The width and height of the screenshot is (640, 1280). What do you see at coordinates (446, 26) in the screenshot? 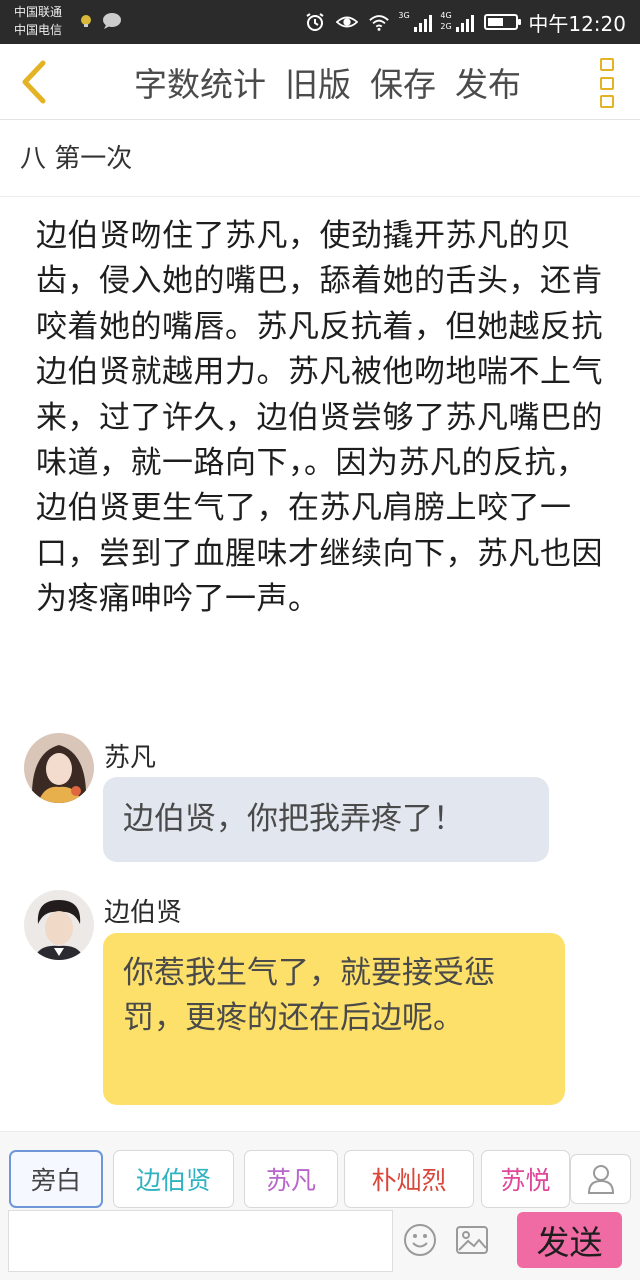
I see `network-3-label: 2G` at bounding box center [446, 26].